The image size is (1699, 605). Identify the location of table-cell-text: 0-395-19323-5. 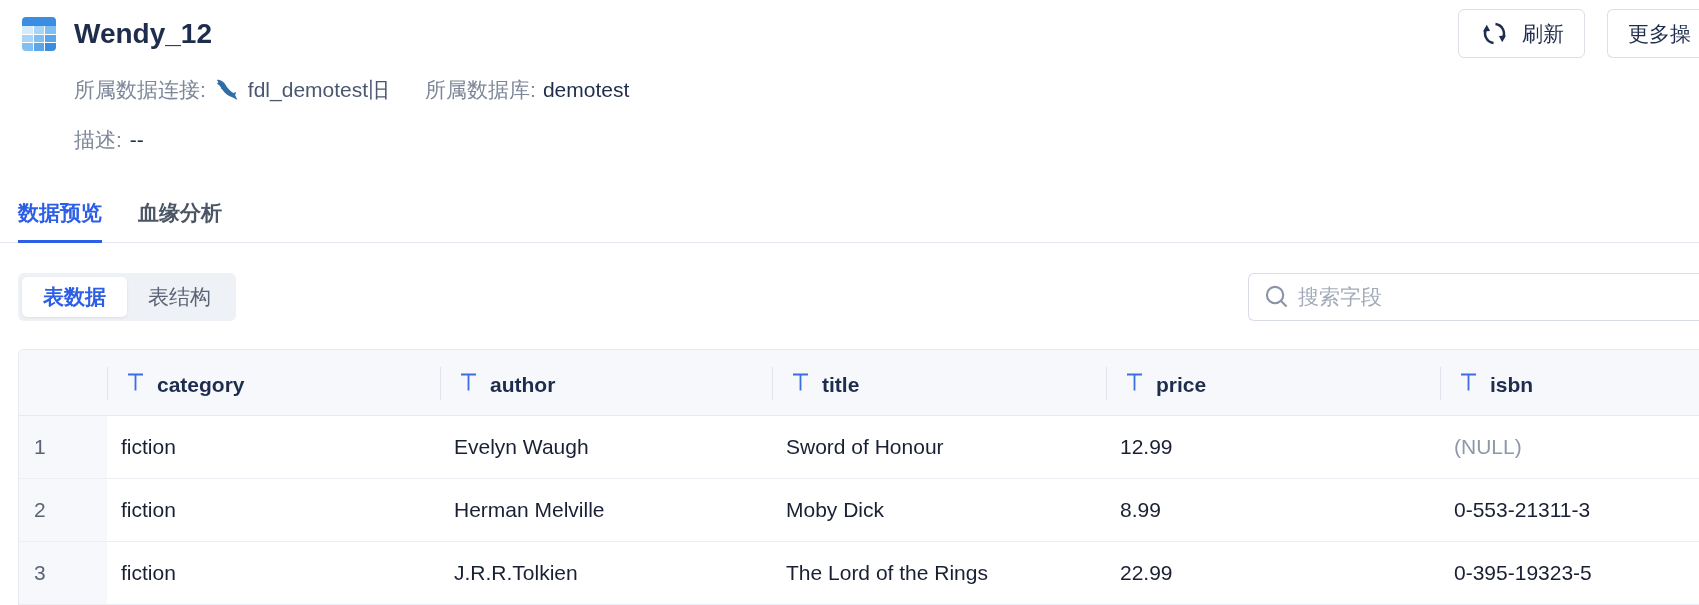
(1523, 573).